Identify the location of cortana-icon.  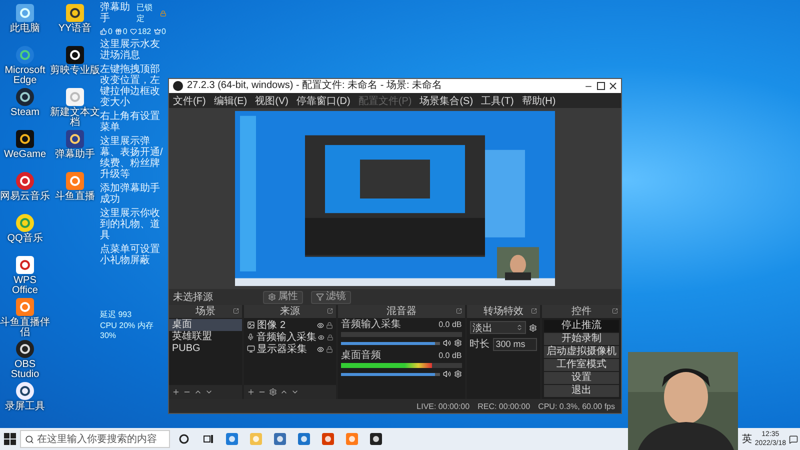
(184, 439).